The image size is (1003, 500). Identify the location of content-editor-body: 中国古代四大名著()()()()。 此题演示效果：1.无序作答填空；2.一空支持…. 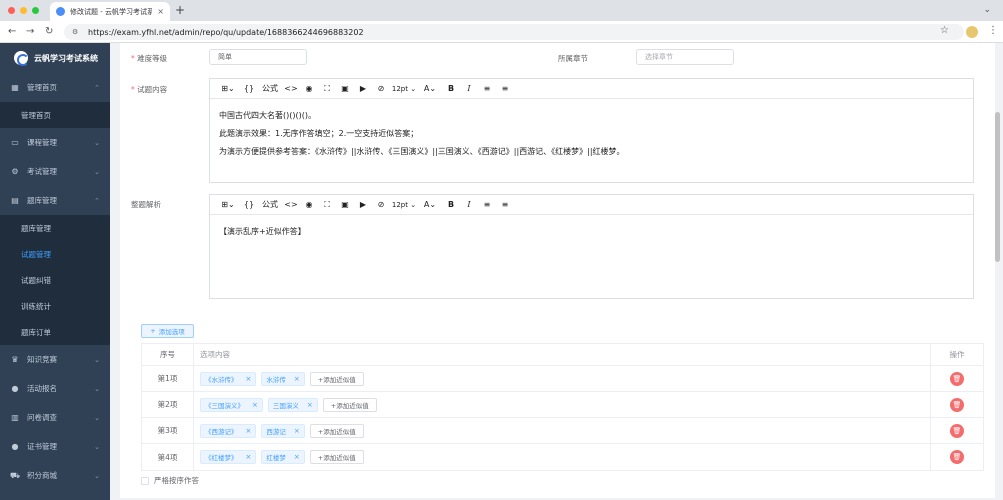
(591, 134).